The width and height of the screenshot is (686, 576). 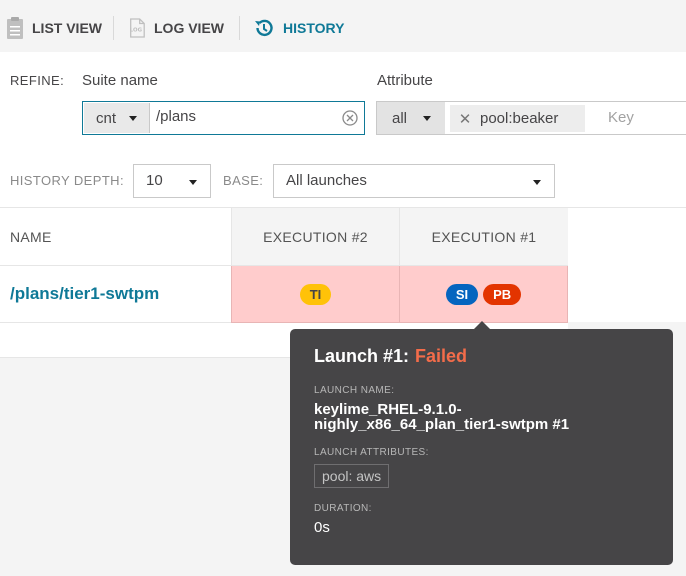 I want to click on view-tabs: LIST VIEW LOG LOG VIEW HISTORY, so click(x=343, y=26).